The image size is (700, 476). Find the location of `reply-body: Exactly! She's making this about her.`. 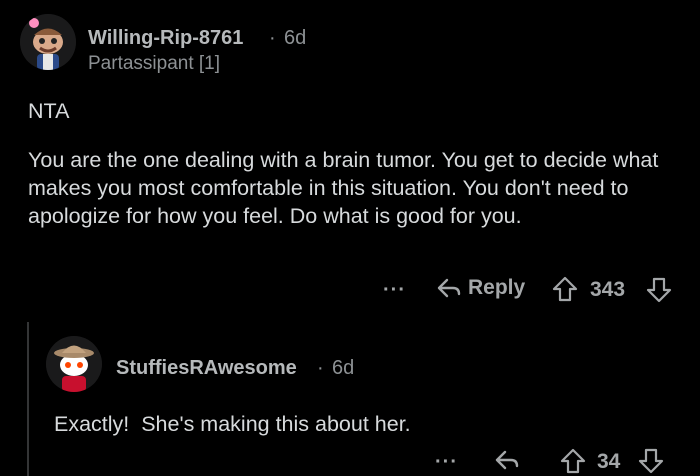

reply-body: Exactly! She's making this about her. is located at coordinates (232, 424).